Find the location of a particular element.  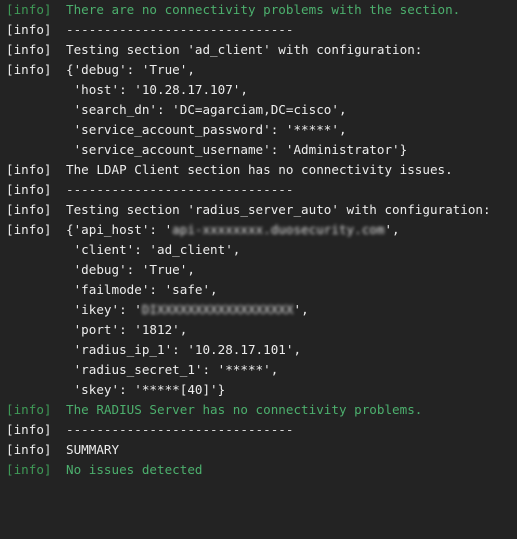

log-message: 'failmode': 'safe', is located at coordinates (142, 289).